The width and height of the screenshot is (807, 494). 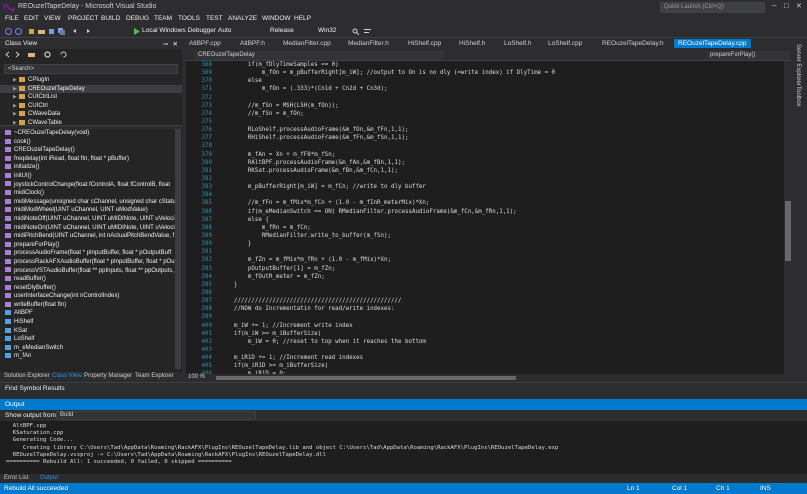 I want to click on member-item: ~CREOuzelTapeDelay(void), so click(x=91, y=133).